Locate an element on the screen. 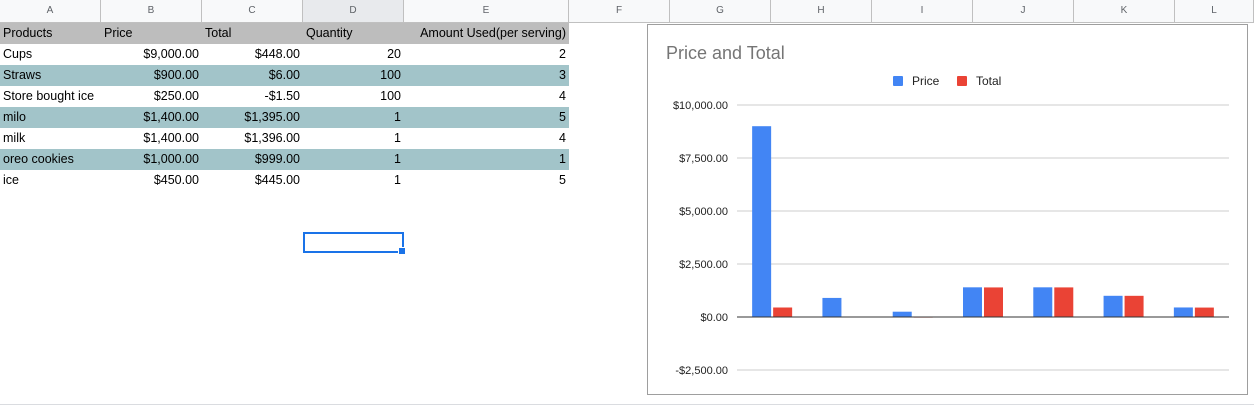 Image resolution: width=1254 pixels, height=407 pixels. table-cell: ice is located at coordinates (50, 180).